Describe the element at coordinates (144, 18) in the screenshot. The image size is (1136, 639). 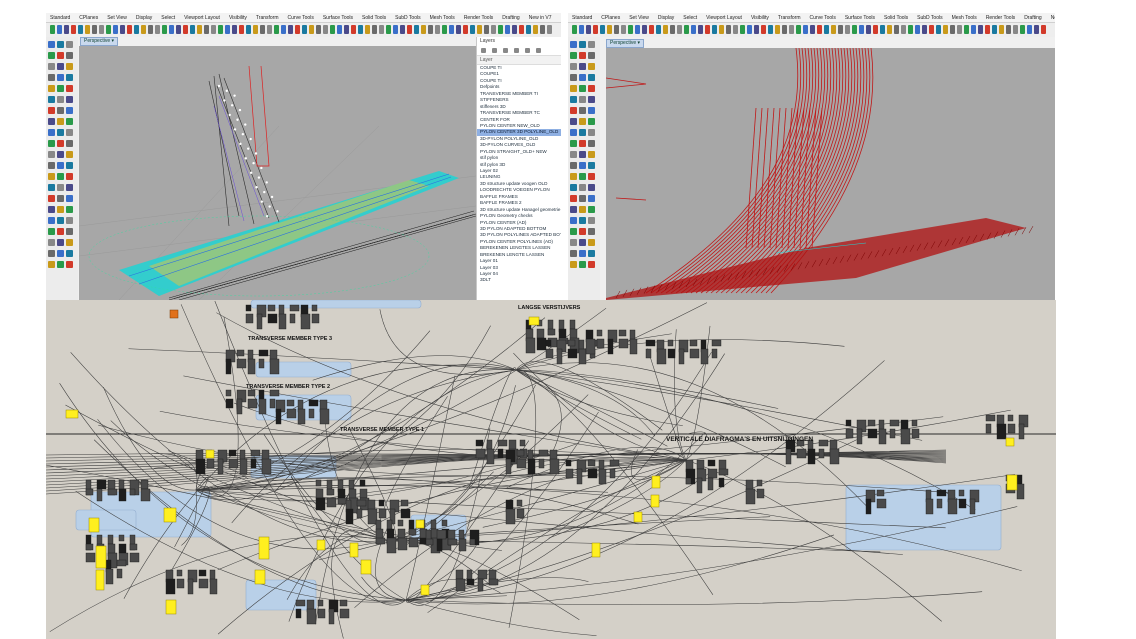
I see `toolbar-tab: Display` at that location.